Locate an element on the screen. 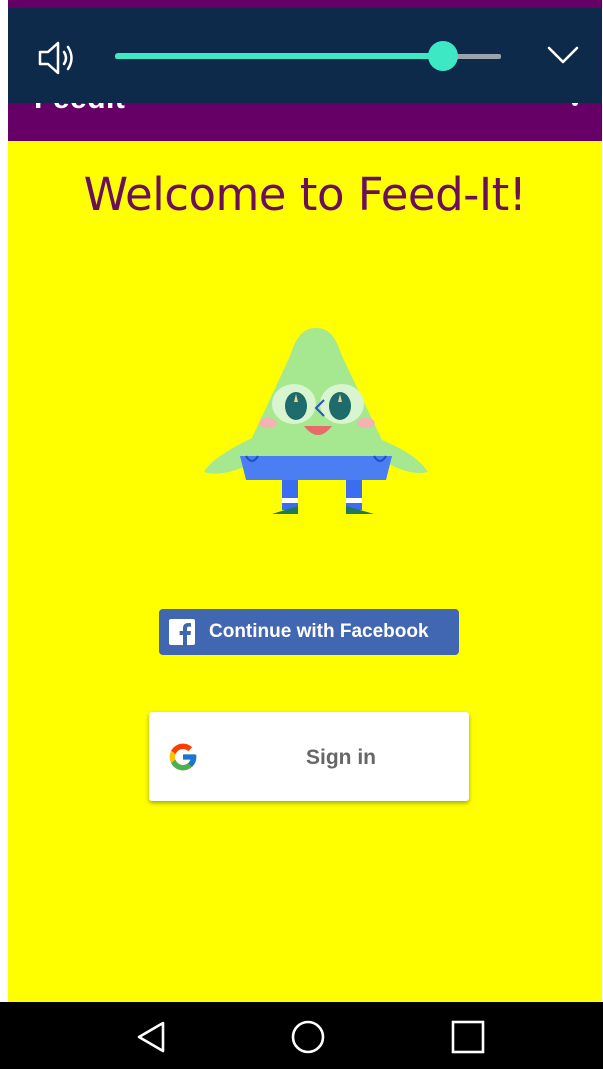 The height and width of the screenshot is (1069, 603). mascot-body is located at coordinates (316, 401).